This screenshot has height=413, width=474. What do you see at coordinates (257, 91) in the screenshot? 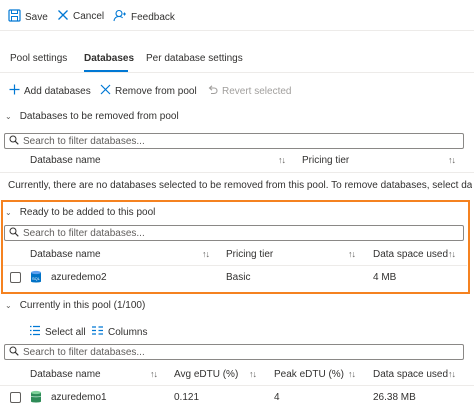
I see `revert-selected-label: Revert selected` at bounding box center [257, 91].